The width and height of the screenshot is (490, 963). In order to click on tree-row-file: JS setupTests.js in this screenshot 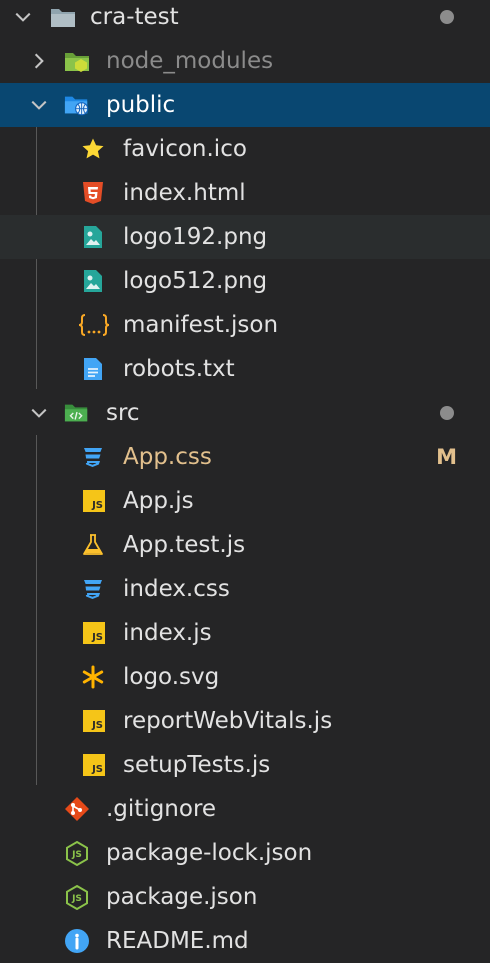, I will do `click(245, 765)`.